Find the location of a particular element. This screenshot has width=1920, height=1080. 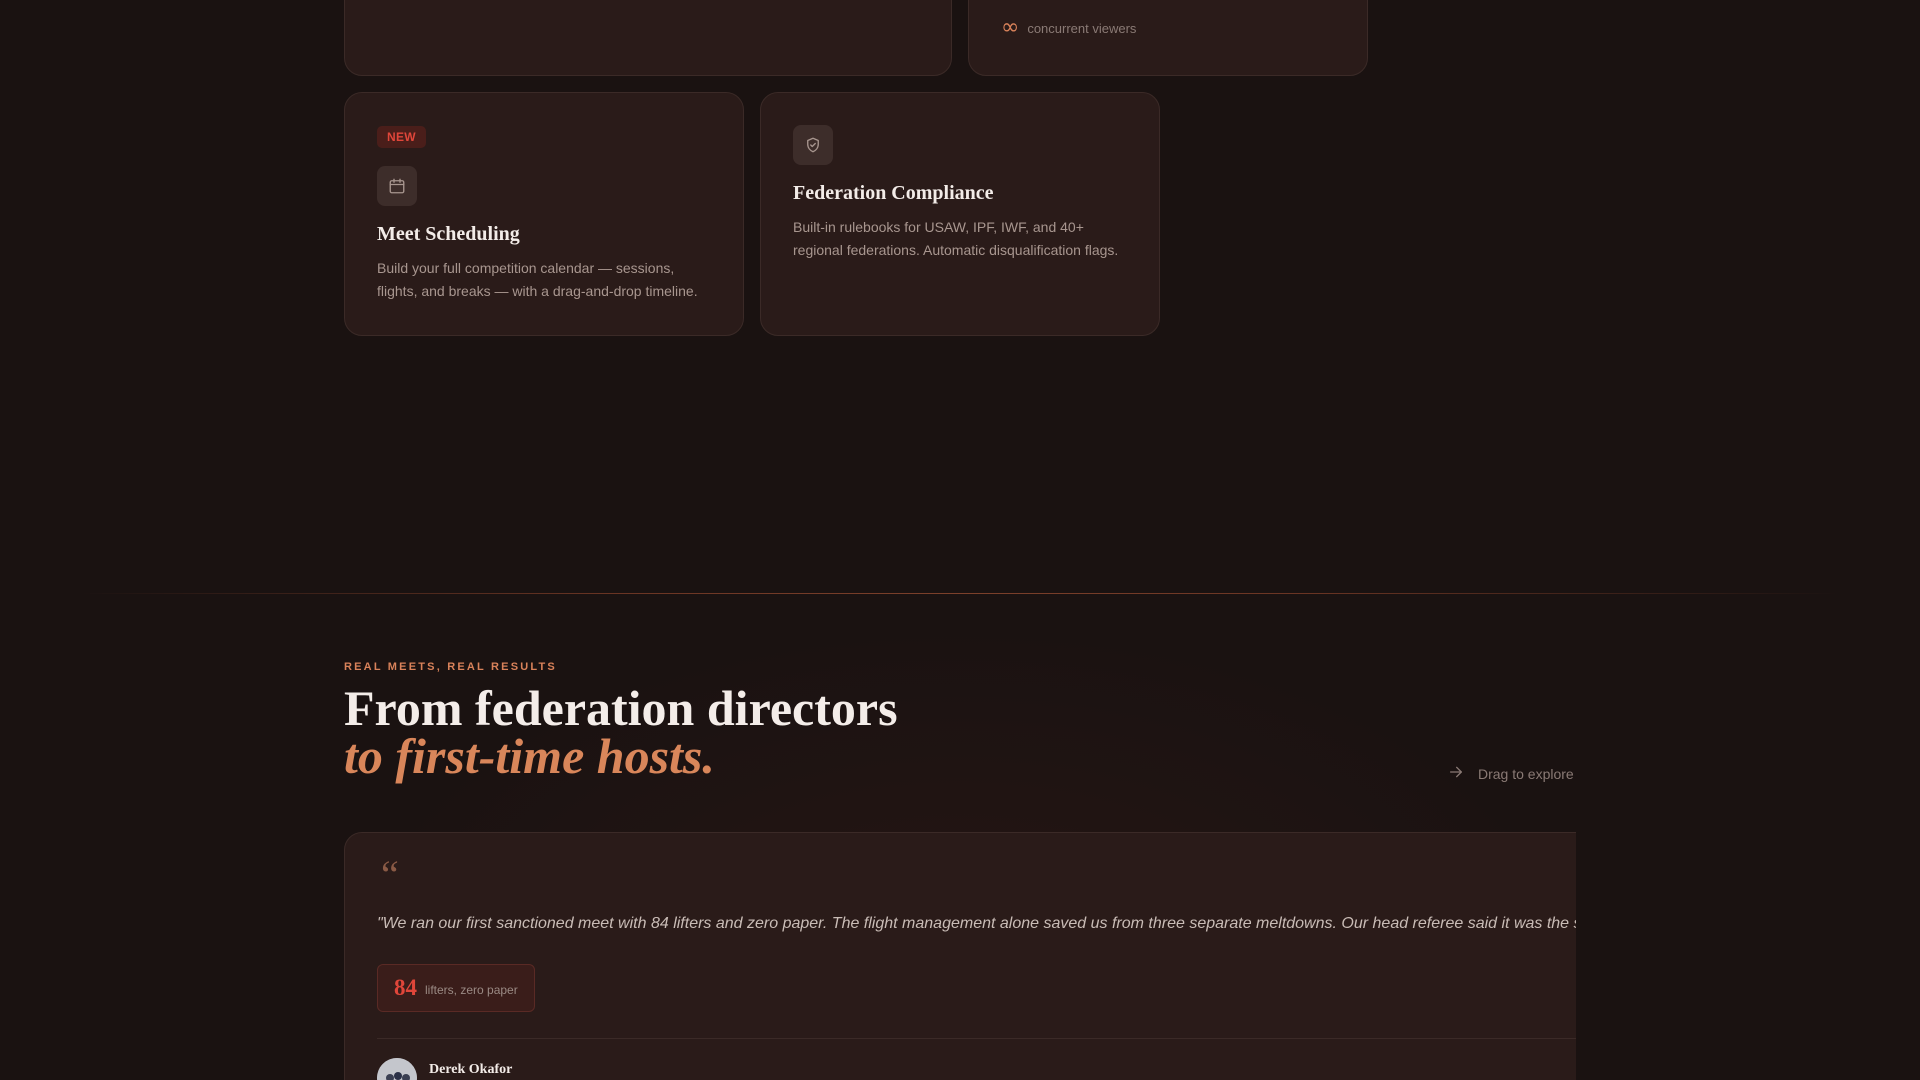

viewers-label: concurrent viewers is located at coordinates (1082, 28).